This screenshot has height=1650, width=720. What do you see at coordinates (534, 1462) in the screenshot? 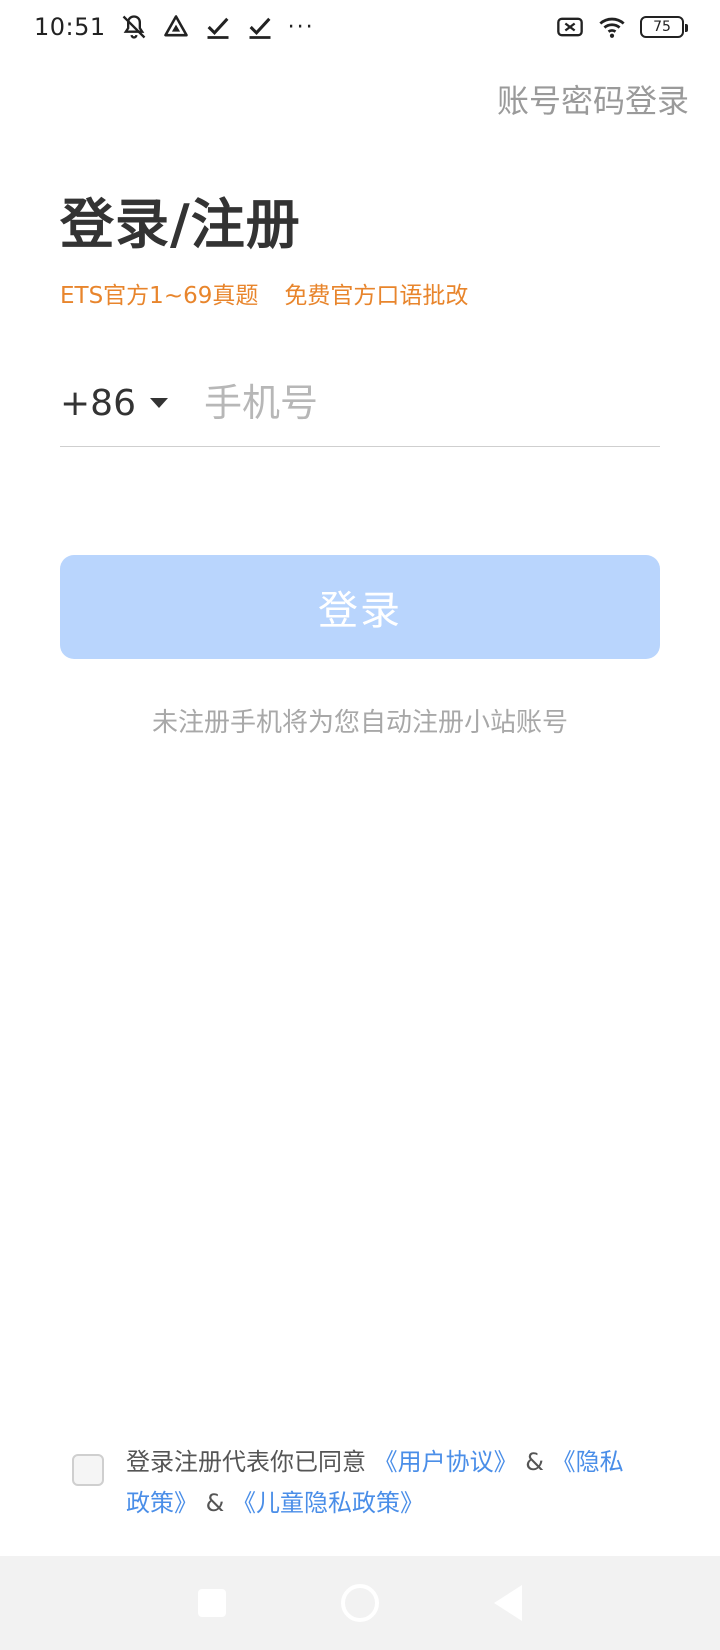
I see `agreement-amp-1: &` at bounding box center [534, 1462].